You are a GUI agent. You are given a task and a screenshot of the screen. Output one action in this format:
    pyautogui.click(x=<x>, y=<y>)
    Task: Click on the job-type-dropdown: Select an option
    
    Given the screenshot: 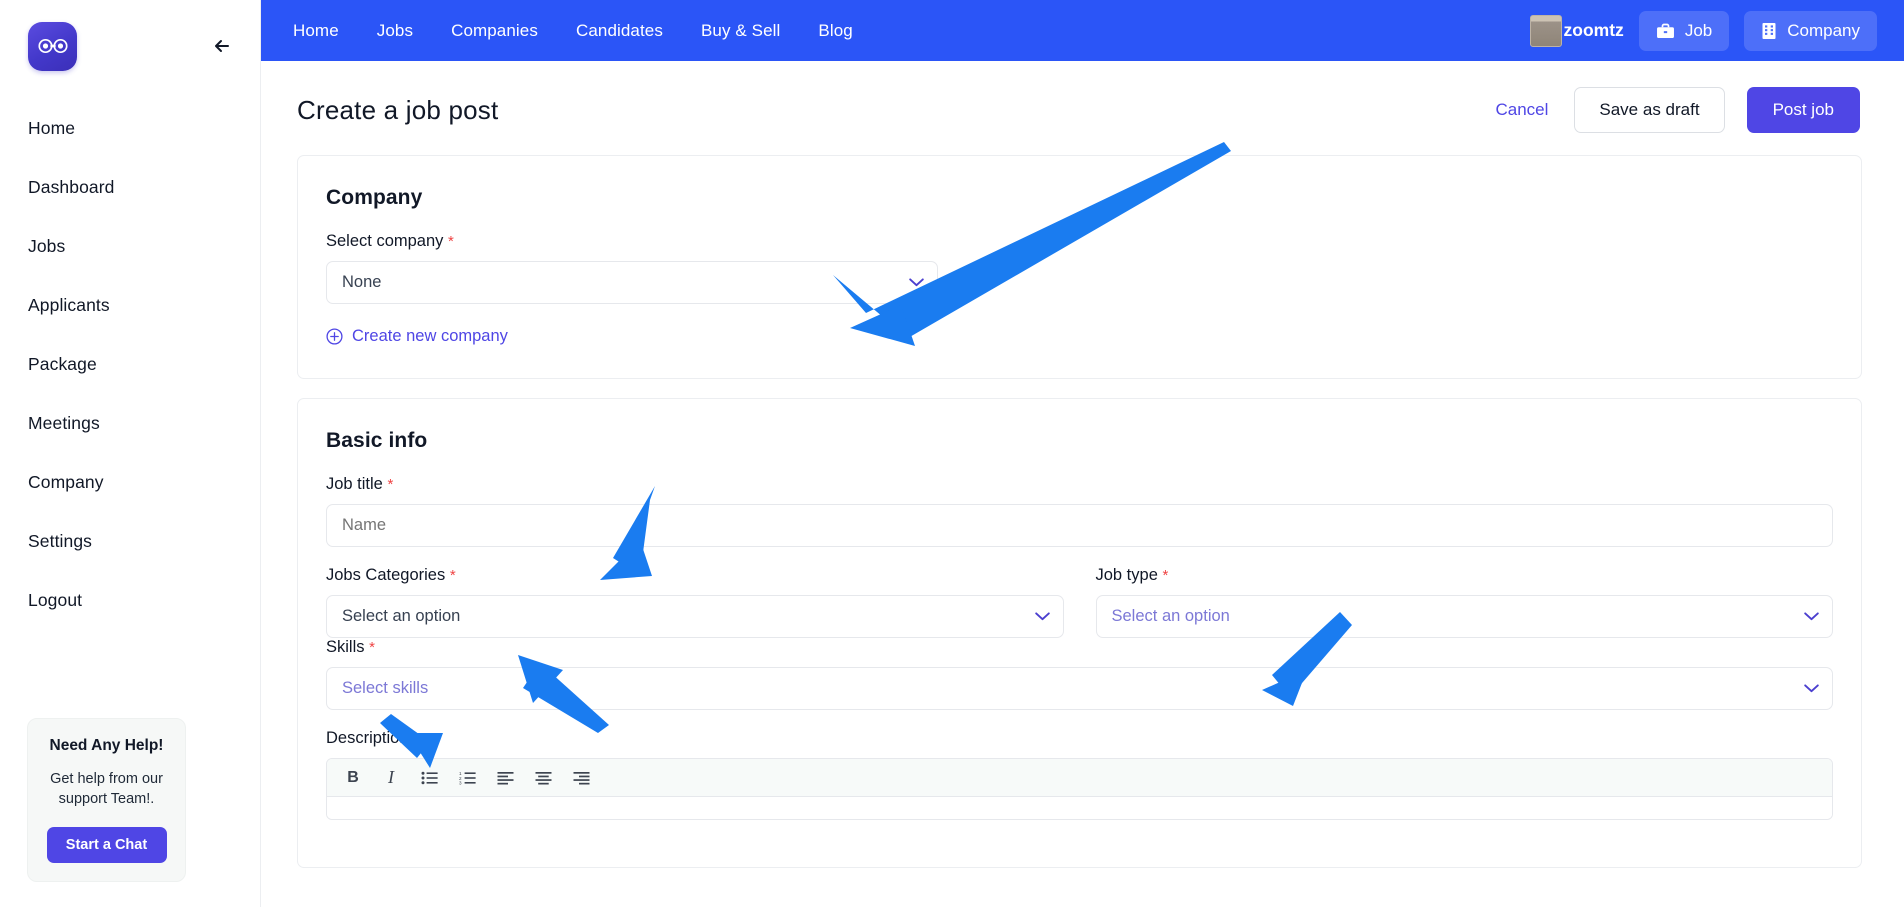 What is the action you would take?
    pyautogui.click(x=1464, y=616)
    